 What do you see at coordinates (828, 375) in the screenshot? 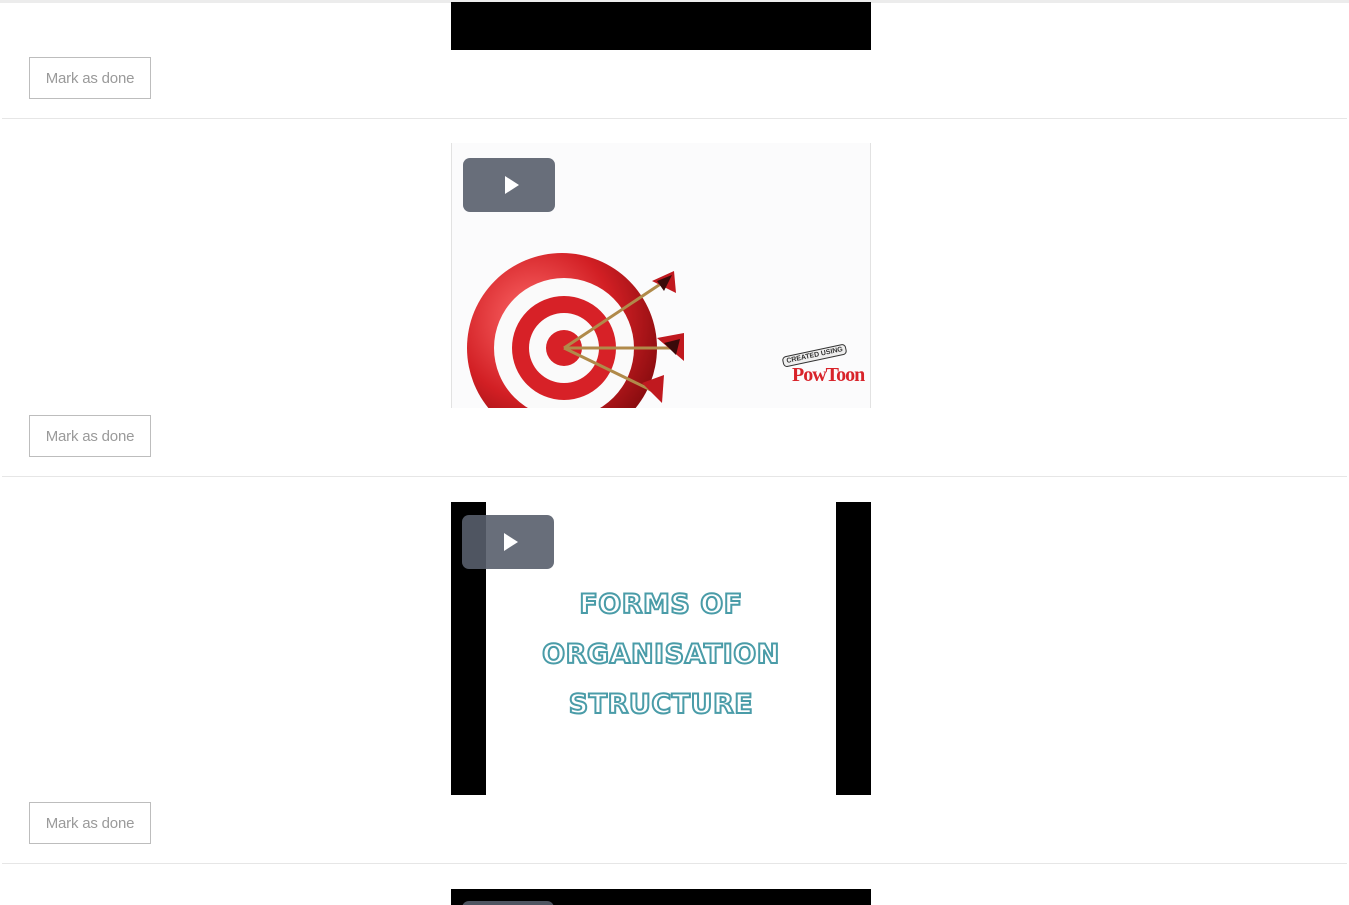
I see `logo-main-text: PowToon` at bounding box center [828, 375].